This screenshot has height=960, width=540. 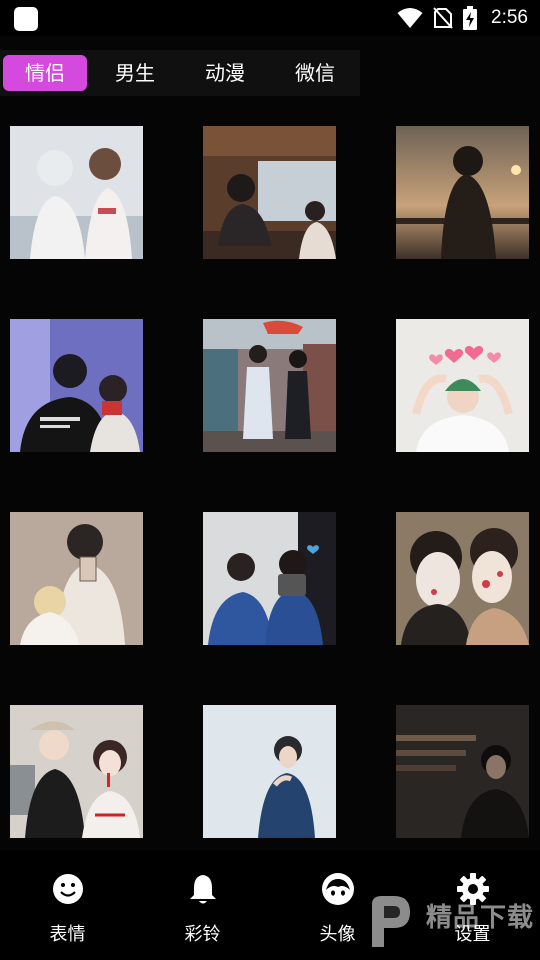 I want to click on status-icons: 2:56, so click(x=462, y=18).